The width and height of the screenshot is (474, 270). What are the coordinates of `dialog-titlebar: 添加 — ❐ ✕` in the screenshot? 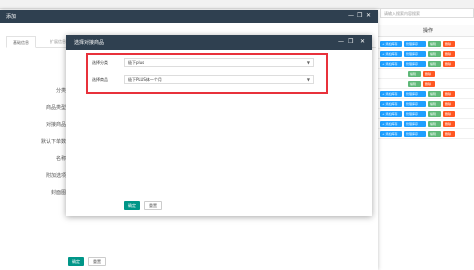 It's located at (189, 16).